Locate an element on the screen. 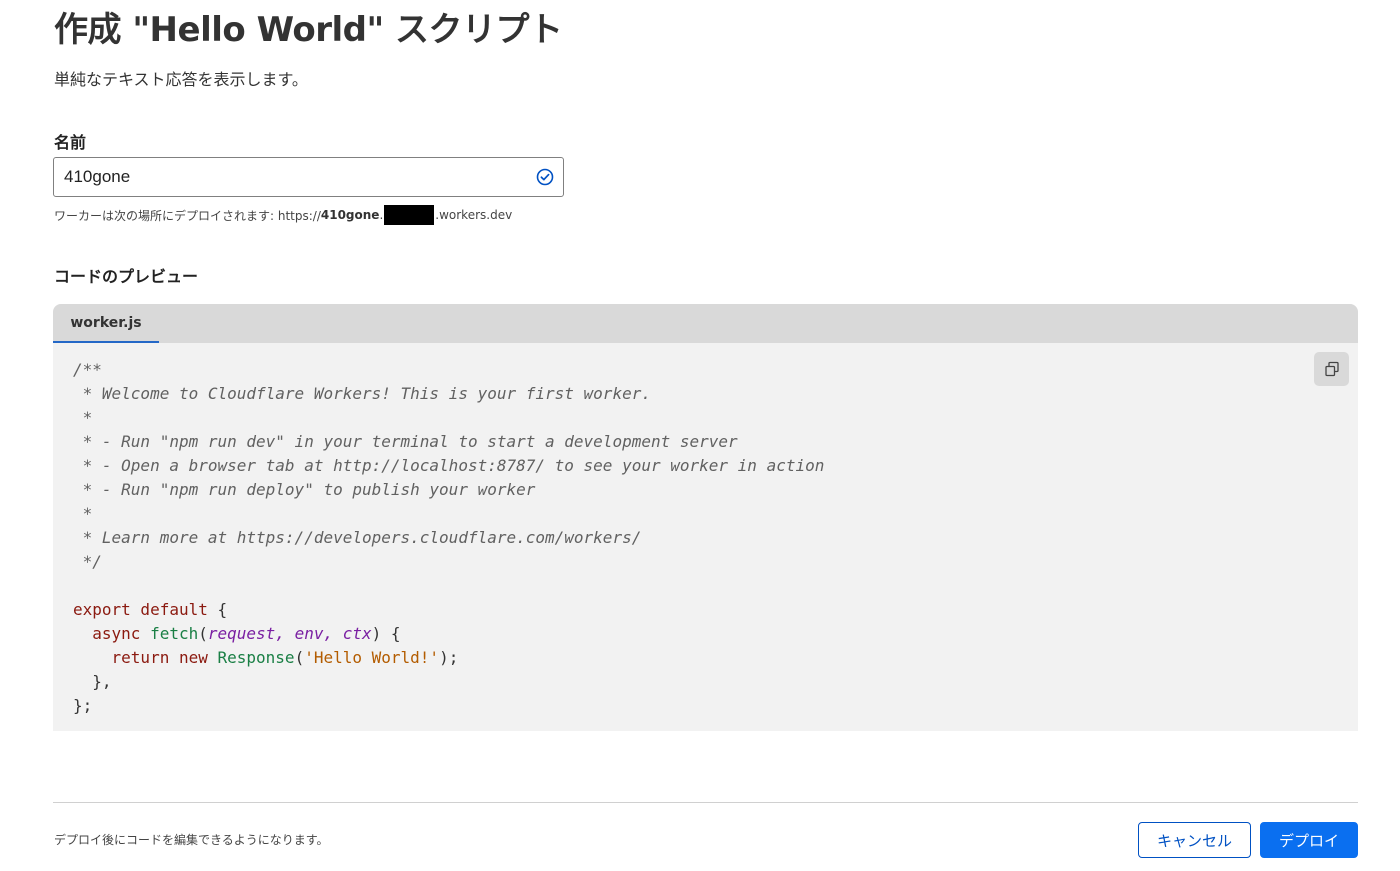 This screenshot has height=871, width=1400. name-input is located at coordinates (289, 177).